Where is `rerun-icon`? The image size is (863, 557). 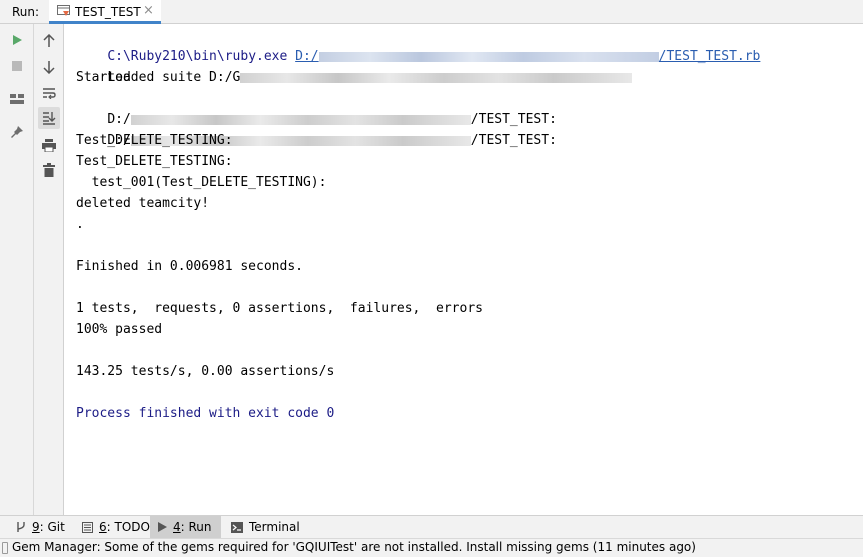 rerun-icon is located at coordinates (17, 40).